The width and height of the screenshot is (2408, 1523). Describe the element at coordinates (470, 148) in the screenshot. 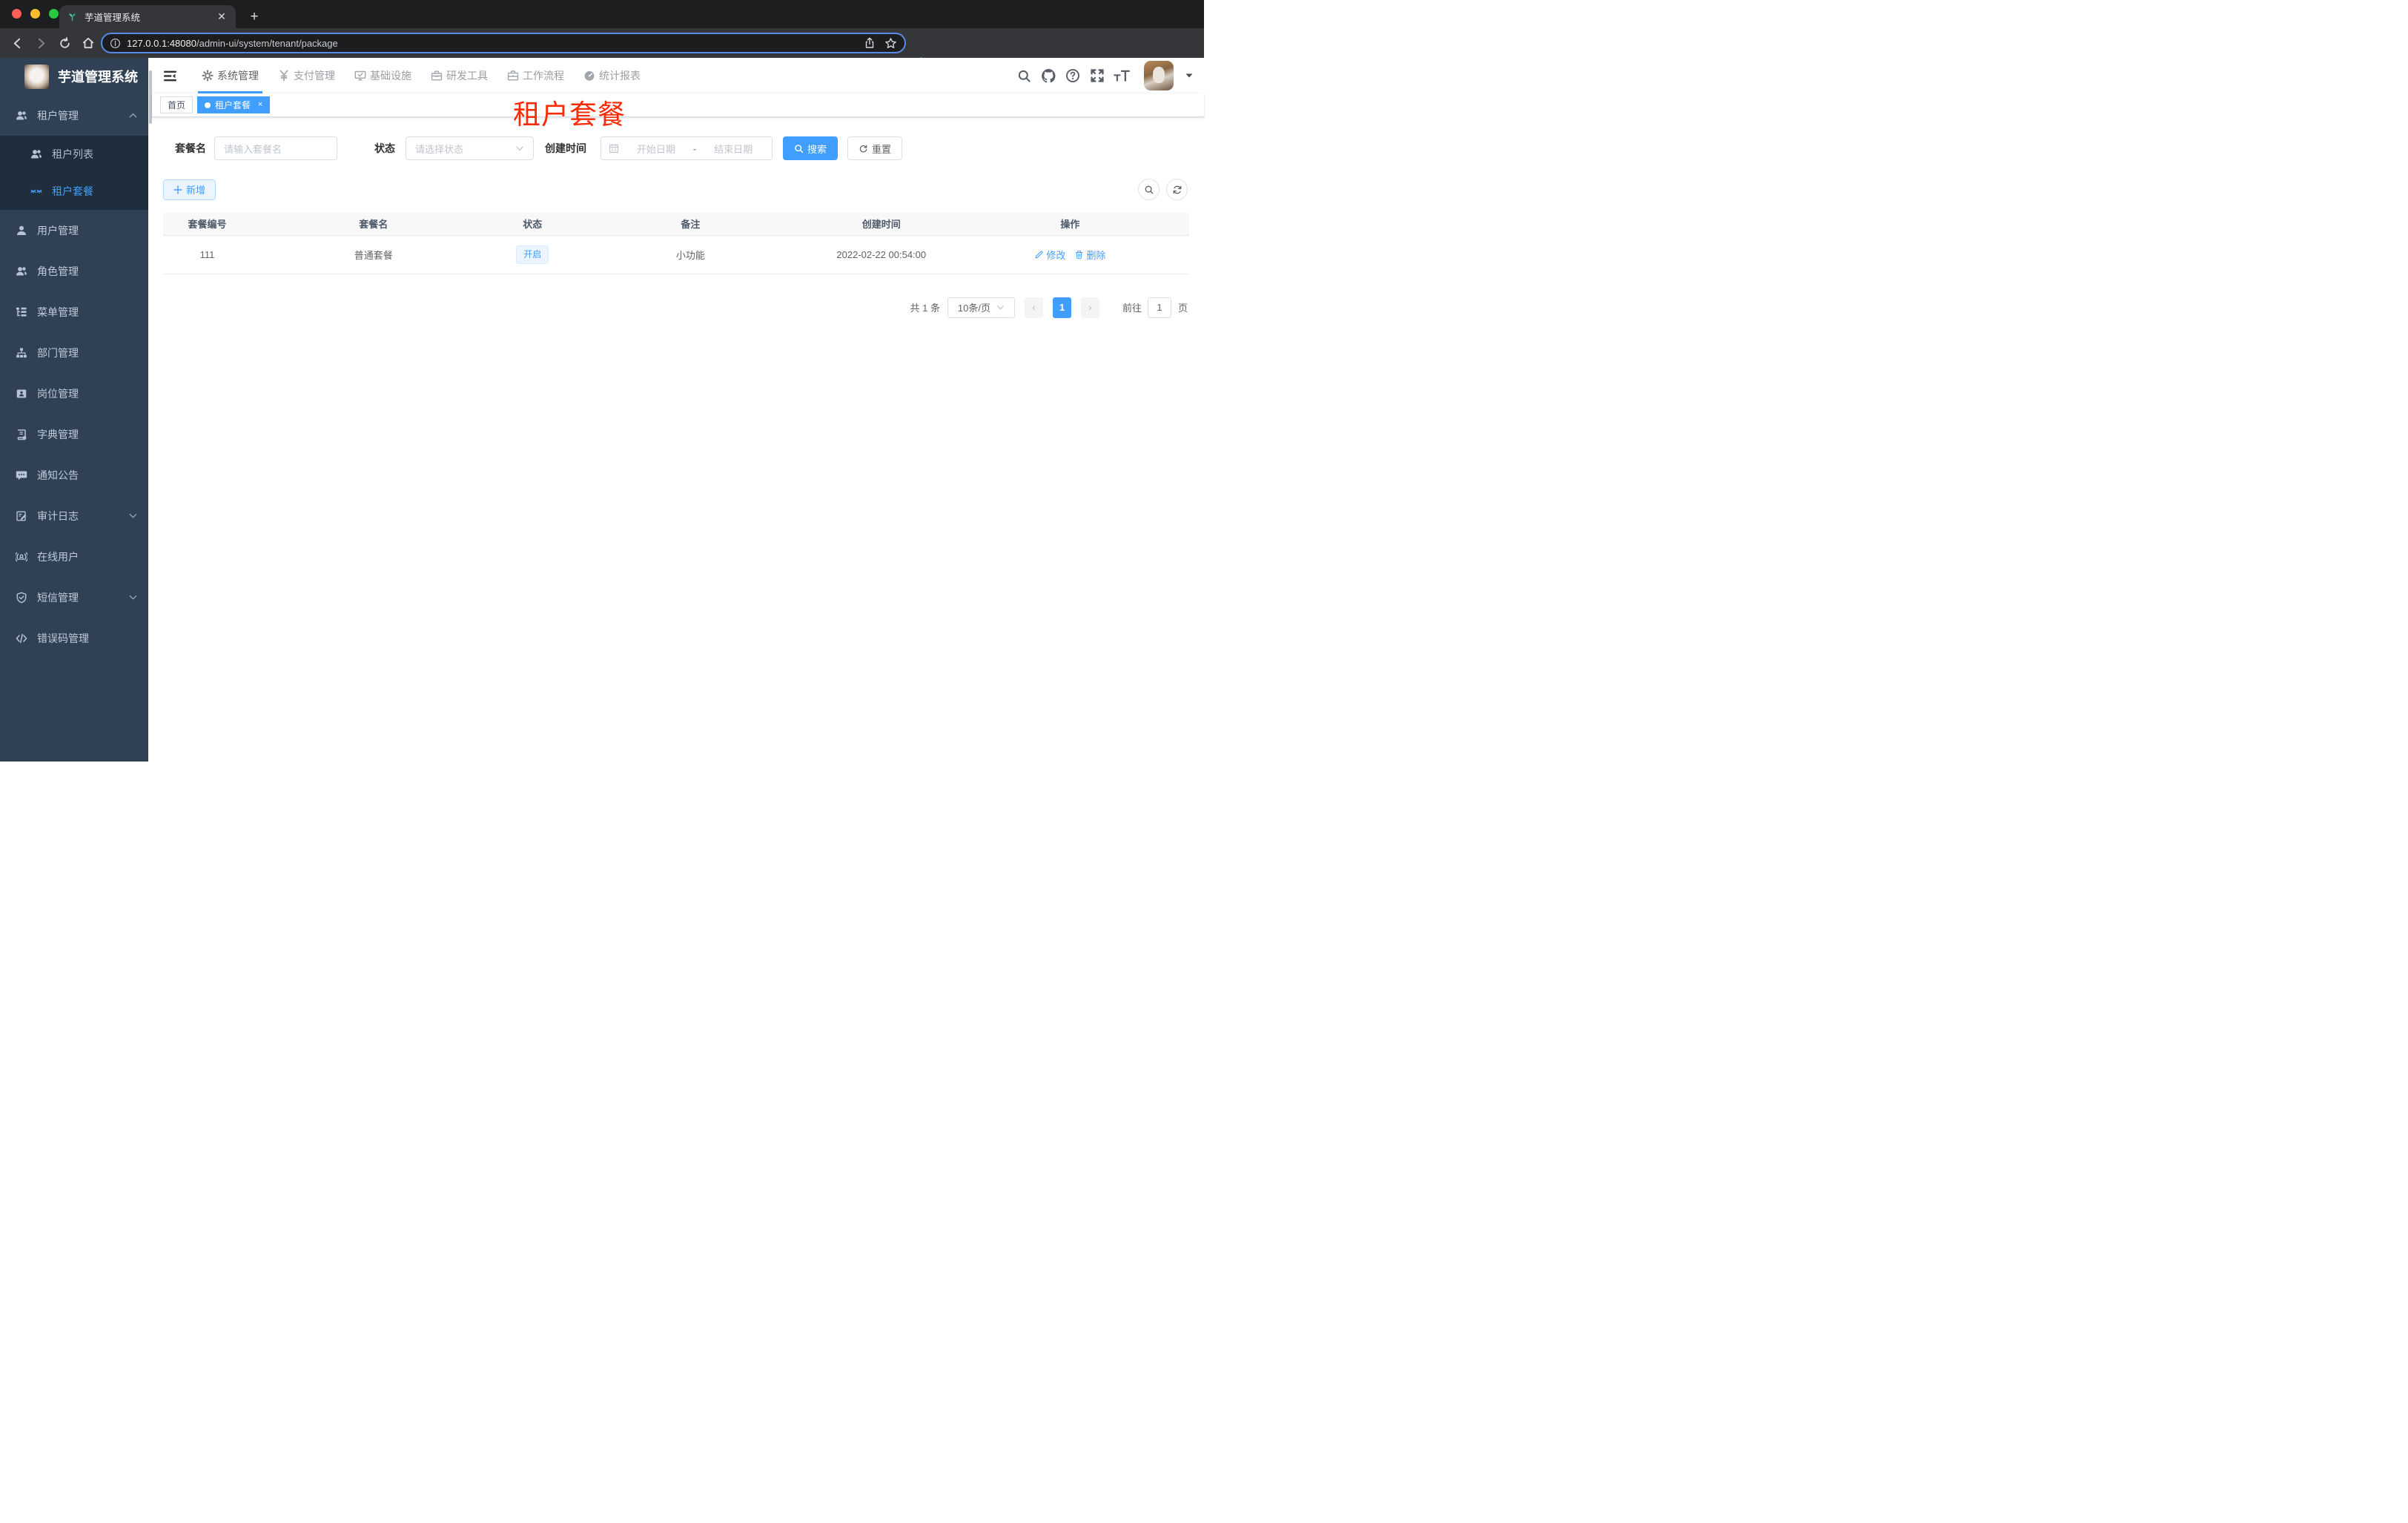

I see `status-select: 请选择状态` at that location.